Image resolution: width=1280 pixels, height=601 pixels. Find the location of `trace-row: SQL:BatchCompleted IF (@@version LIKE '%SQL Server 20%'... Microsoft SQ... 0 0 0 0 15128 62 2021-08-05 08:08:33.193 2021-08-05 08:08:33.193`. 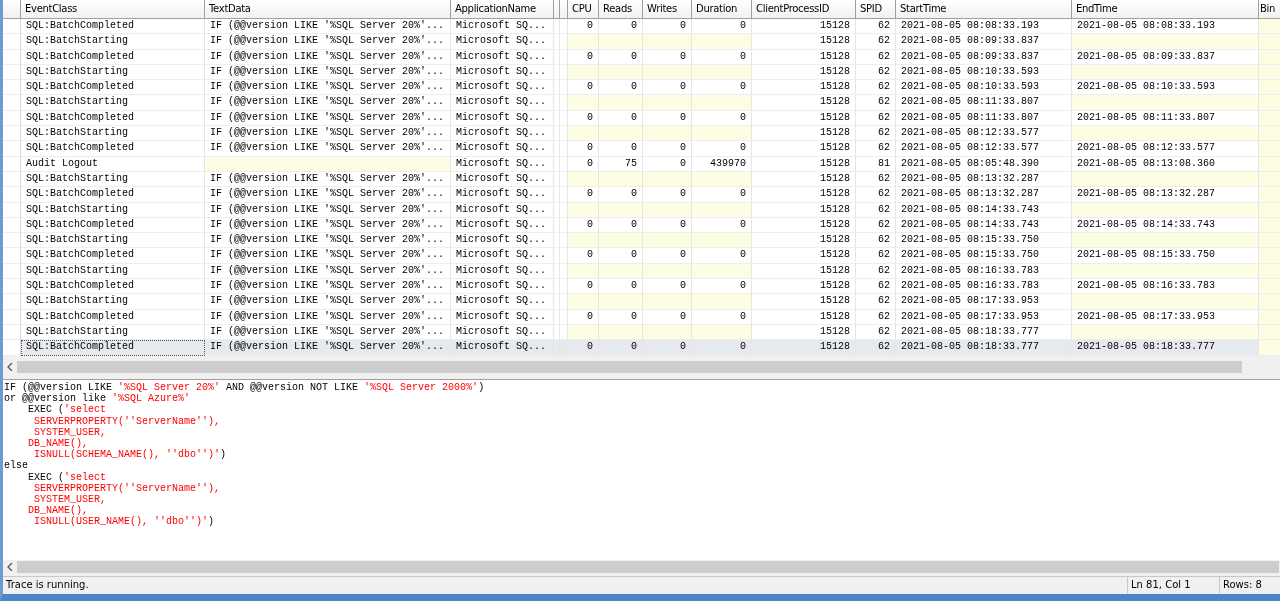

trace-row: SQL:BatchCompleted IF (@@version LIKE '%SQL Server 20%'... Microsoft SQ... 0 0 0 0 15128 62 2021-08-05 08:08:33.193 2021-08-05 08:08:33.193 is located at coordinates (641, 27).